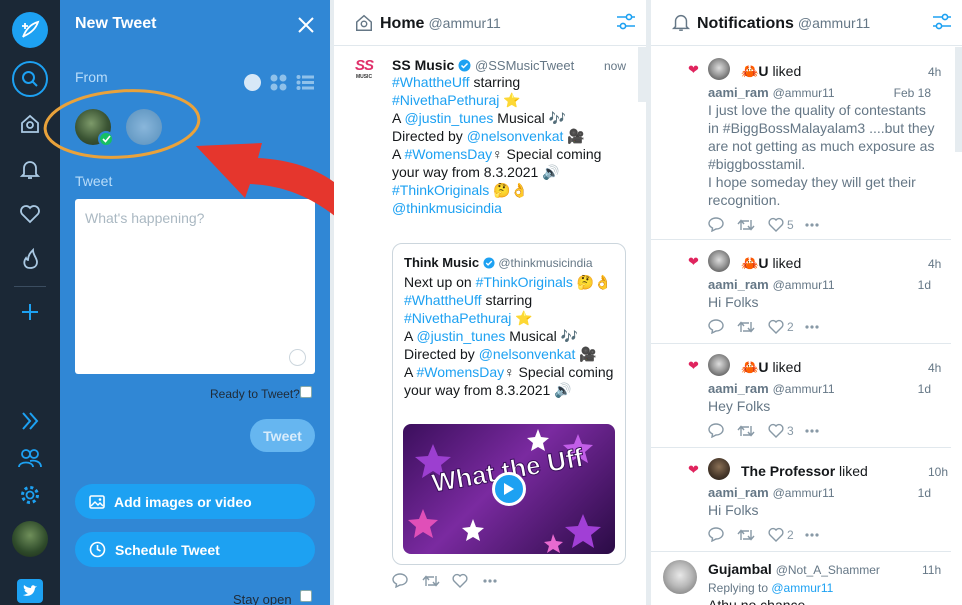 The image size is (962, 605). I want to click on video-thumbnail: What the Uff, so click(509, 489).